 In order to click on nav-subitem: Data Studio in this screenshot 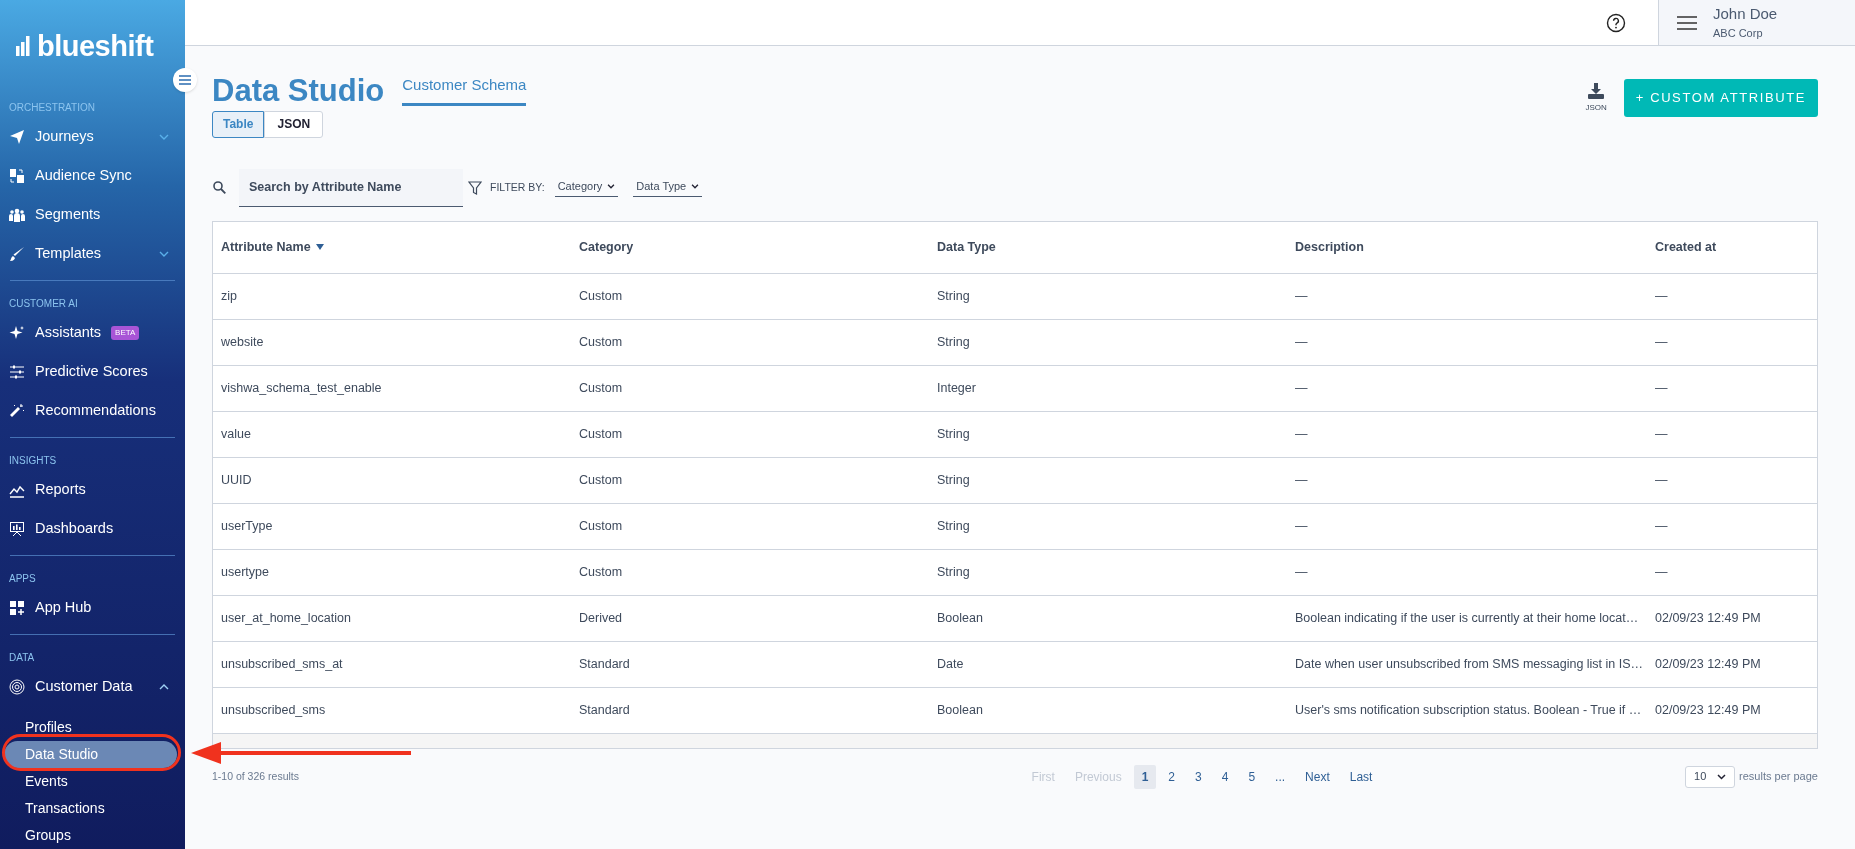, I will do `click(90, 754)`.